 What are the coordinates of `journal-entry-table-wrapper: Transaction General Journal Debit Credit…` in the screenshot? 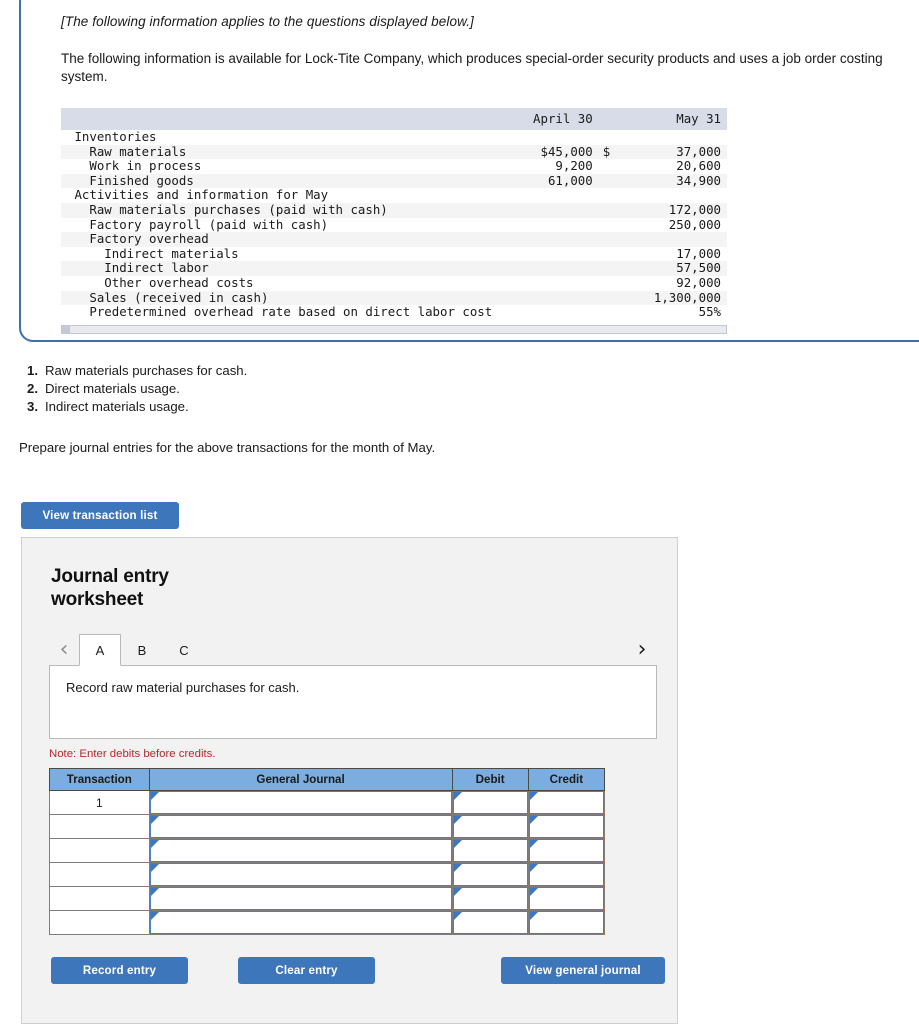 It's located at (327, 851).